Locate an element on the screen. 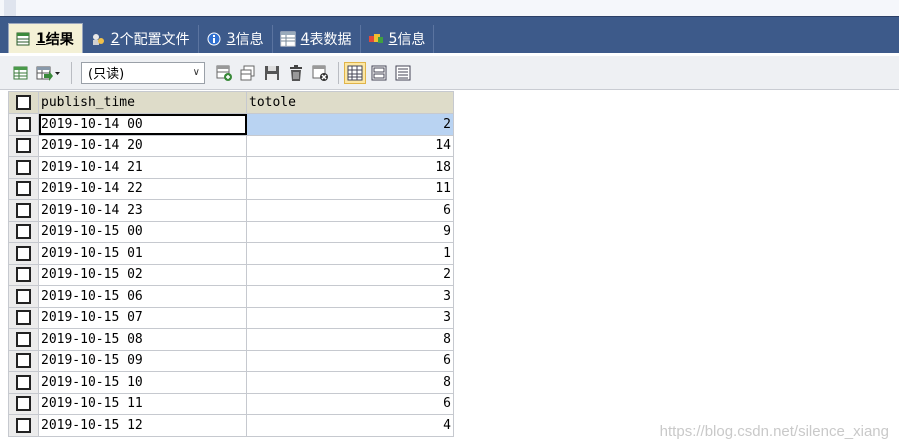 This screenshot has width=899, height=448. form-view-icon is located at coordinates (379, 73).